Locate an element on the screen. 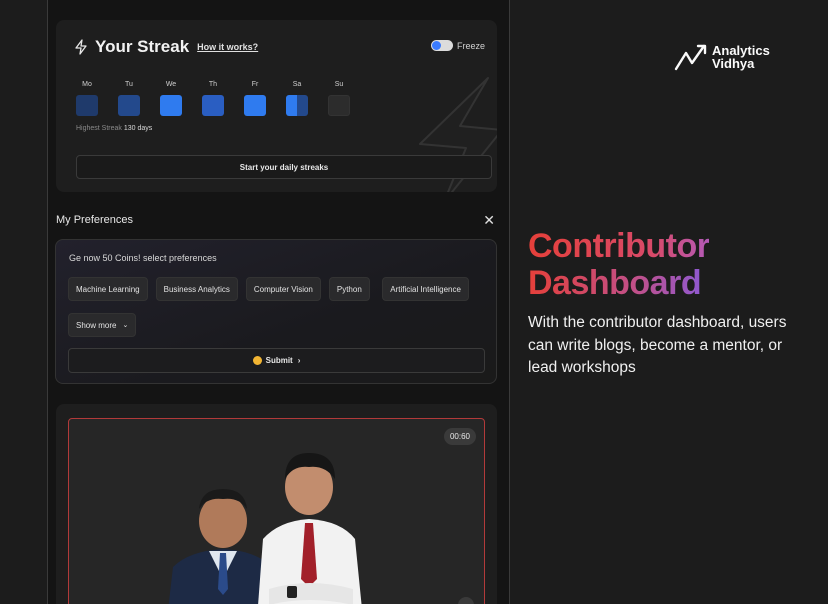  chip-machine-learning: Machine Learning is located at coordinates (108, 289).